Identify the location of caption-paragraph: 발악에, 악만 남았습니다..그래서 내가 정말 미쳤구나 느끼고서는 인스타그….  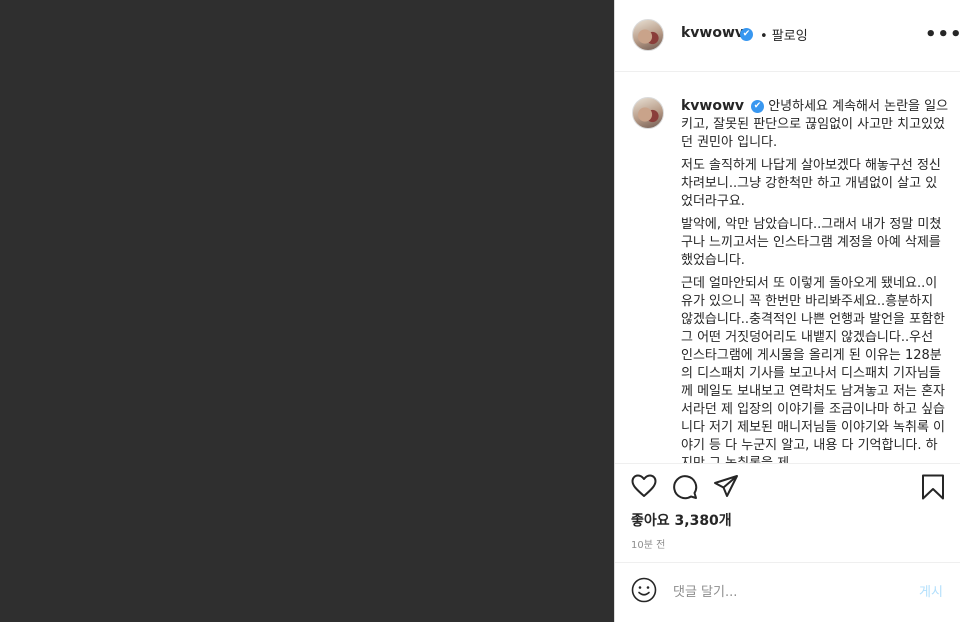
(811, 242).